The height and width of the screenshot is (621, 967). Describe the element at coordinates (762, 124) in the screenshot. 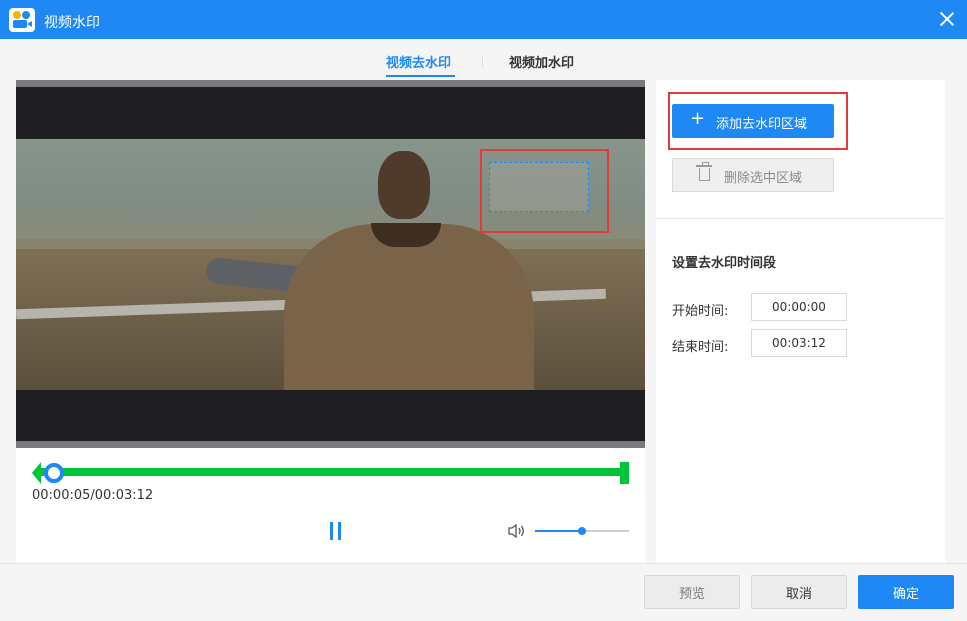

I see `add-region-label: 添加去水印区域` at that location.